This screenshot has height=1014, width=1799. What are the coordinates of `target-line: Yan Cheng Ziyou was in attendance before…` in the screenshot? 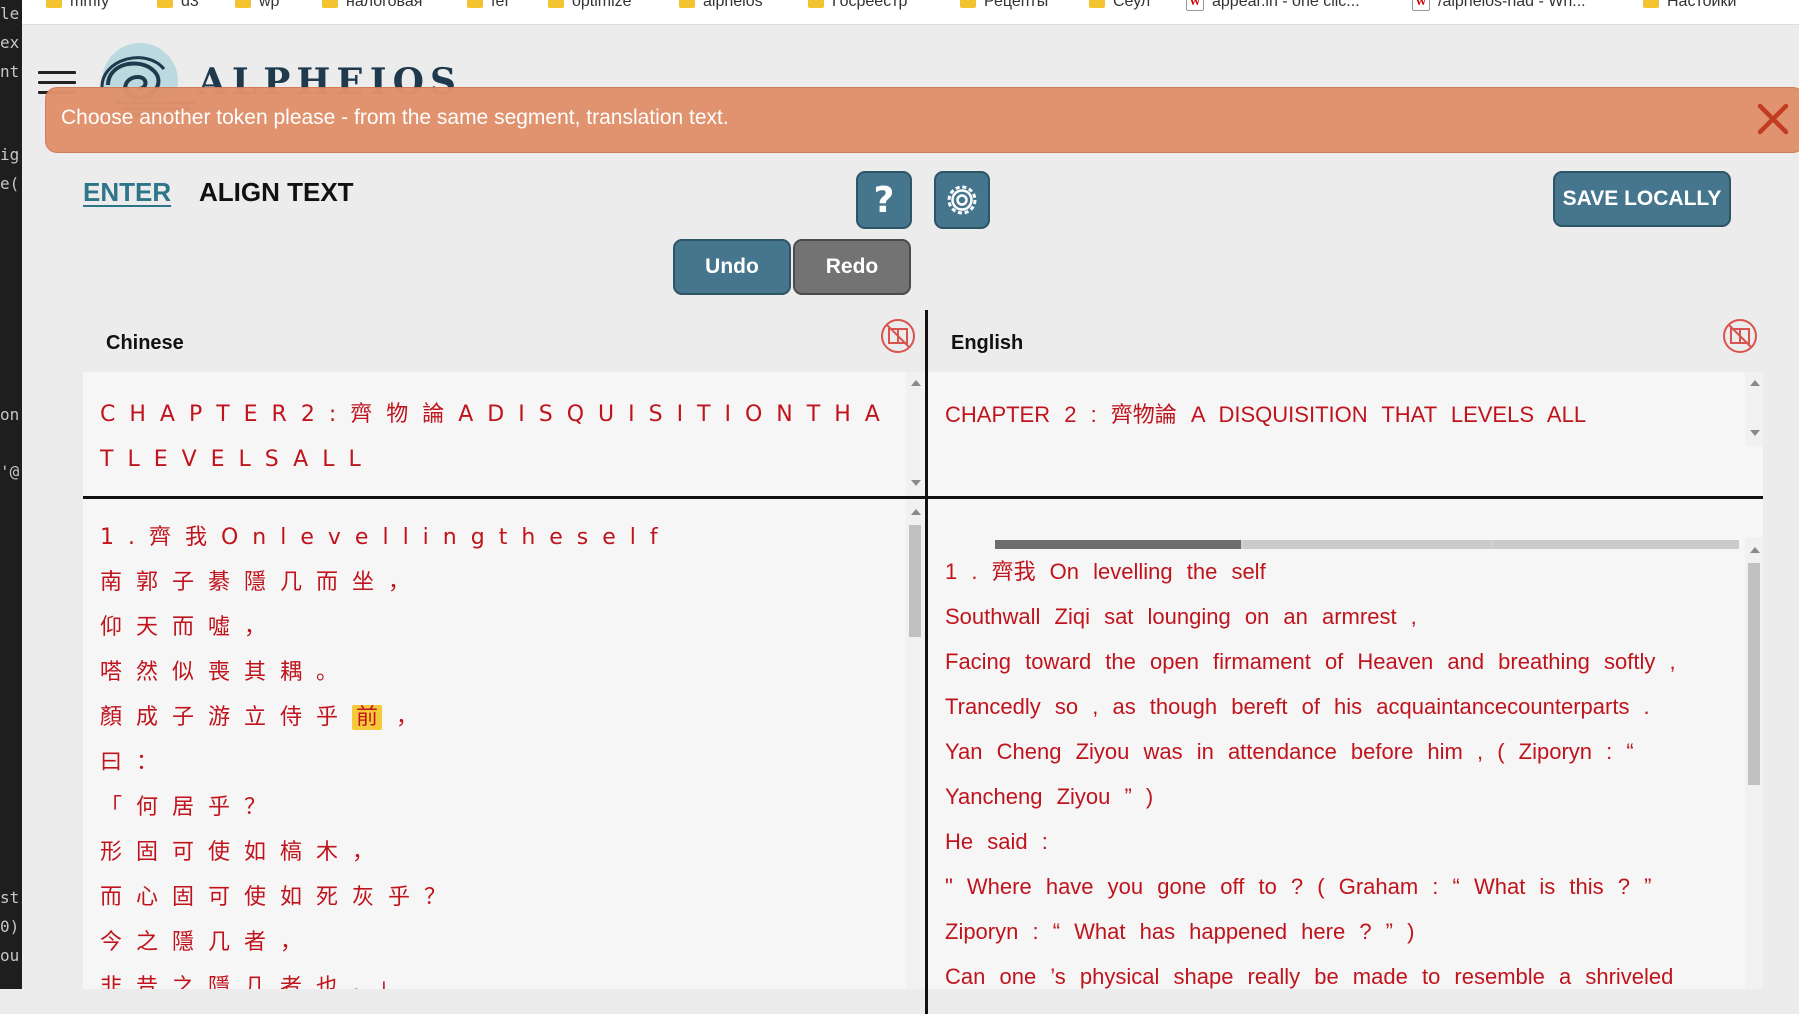 It's located at (1289, 751).